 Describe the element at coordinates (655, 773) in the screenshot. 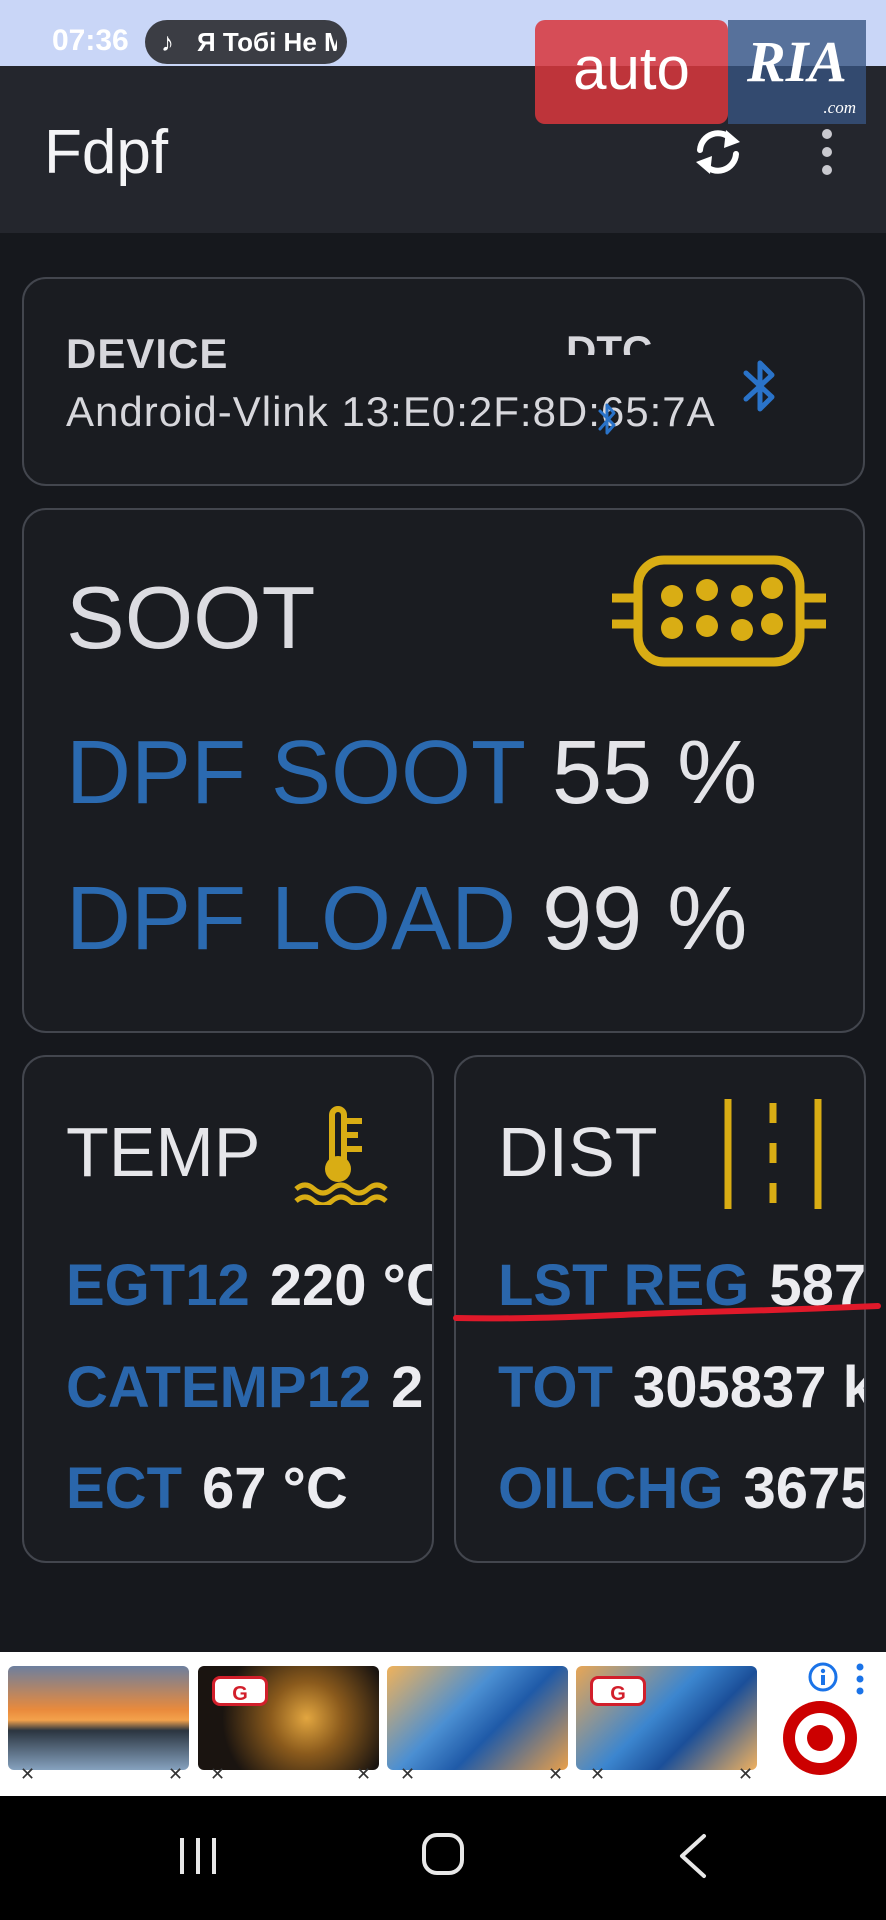

I see `dpf-soot-value: 55 %` at that location.